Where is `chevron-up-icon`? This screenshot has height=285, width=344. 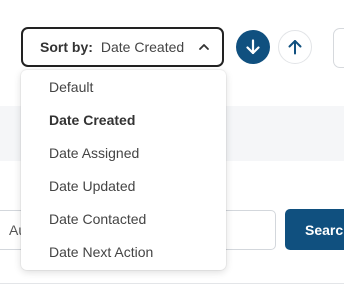
chevron-up-icon is located at coordinates (204, 47).